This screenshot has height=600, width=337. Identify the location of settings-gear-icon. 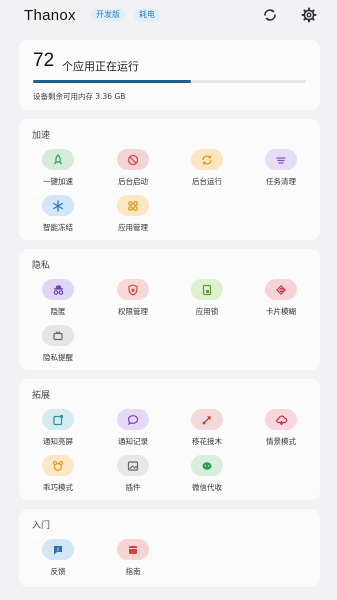
(309, 15).